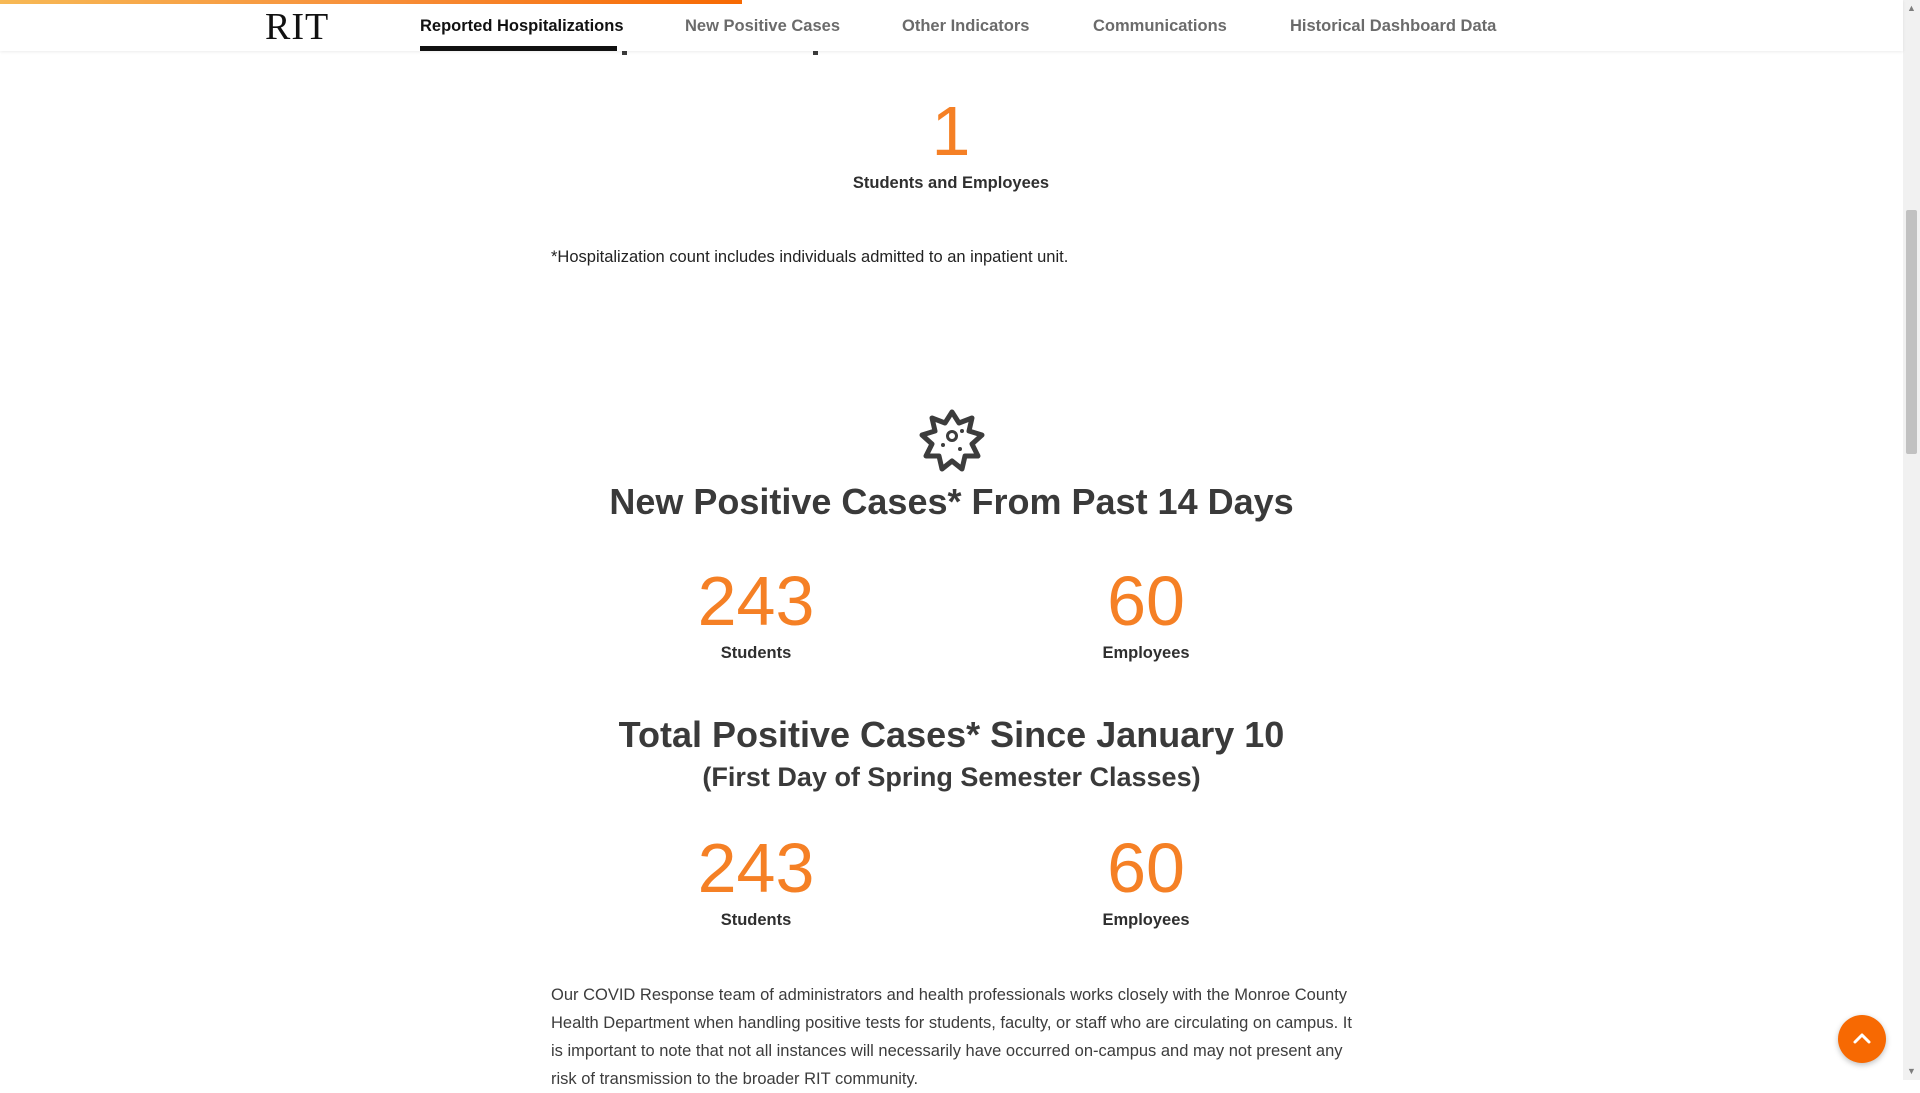 The image size is (1920, 1093). I want to click on total-cases-students-count: 243, so click(756, 868).